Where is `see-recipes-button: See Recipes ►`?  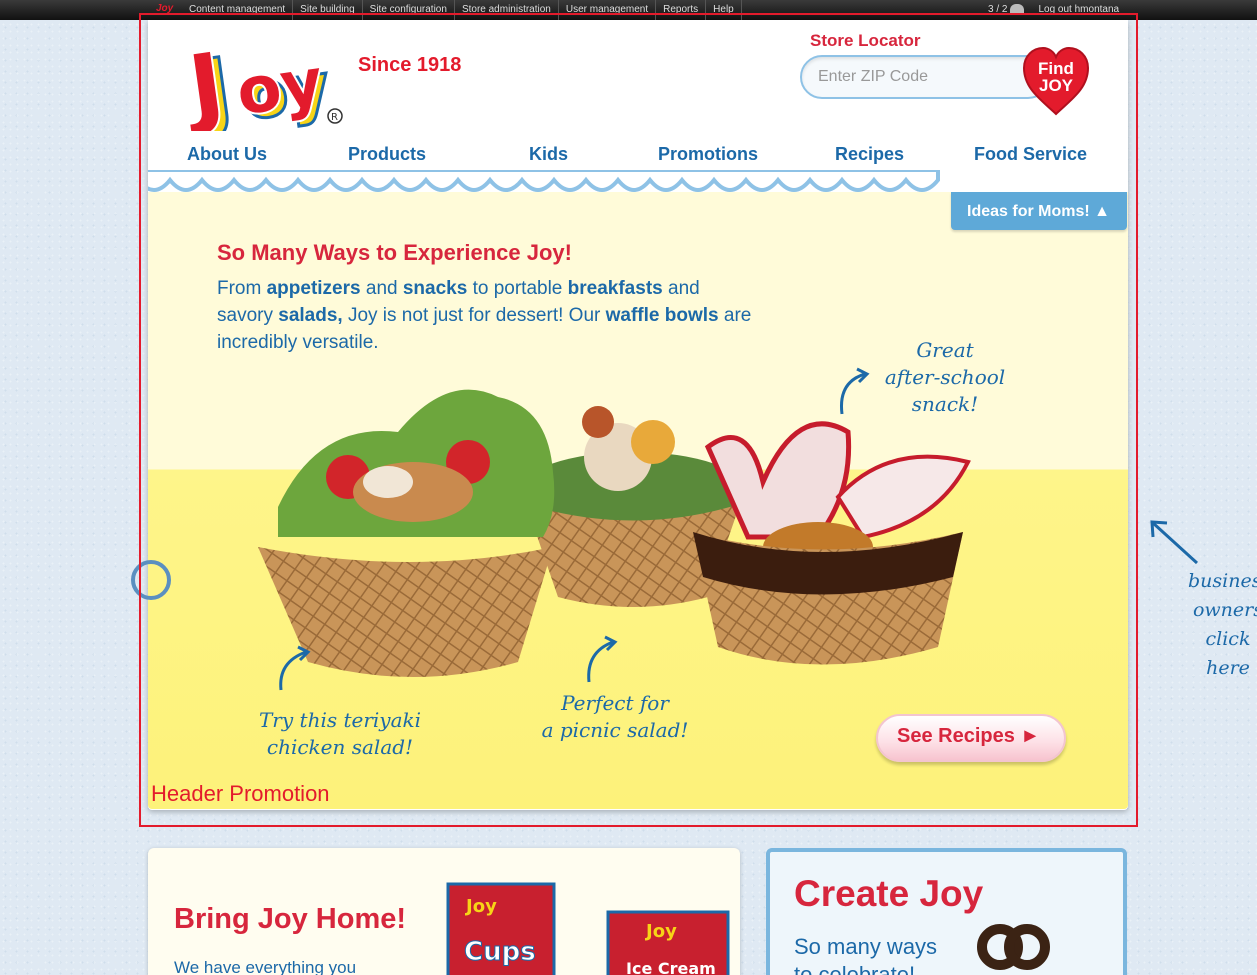 see-recipes-button: See Recipes ► is located at coordinates (971, 738).